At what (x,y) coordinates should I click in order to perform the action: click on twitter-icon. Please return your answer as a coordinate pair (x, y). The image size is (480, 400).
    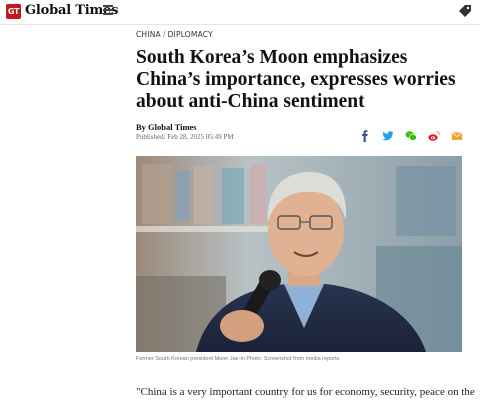
    Looking at the image, I should click on (388, 136).